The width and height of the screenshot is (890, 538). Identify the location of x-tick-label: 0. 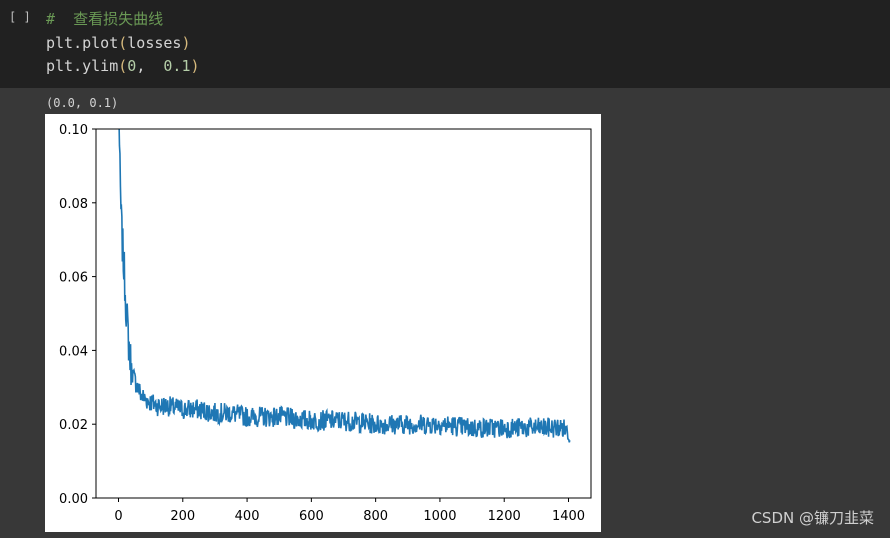
(118, 516).